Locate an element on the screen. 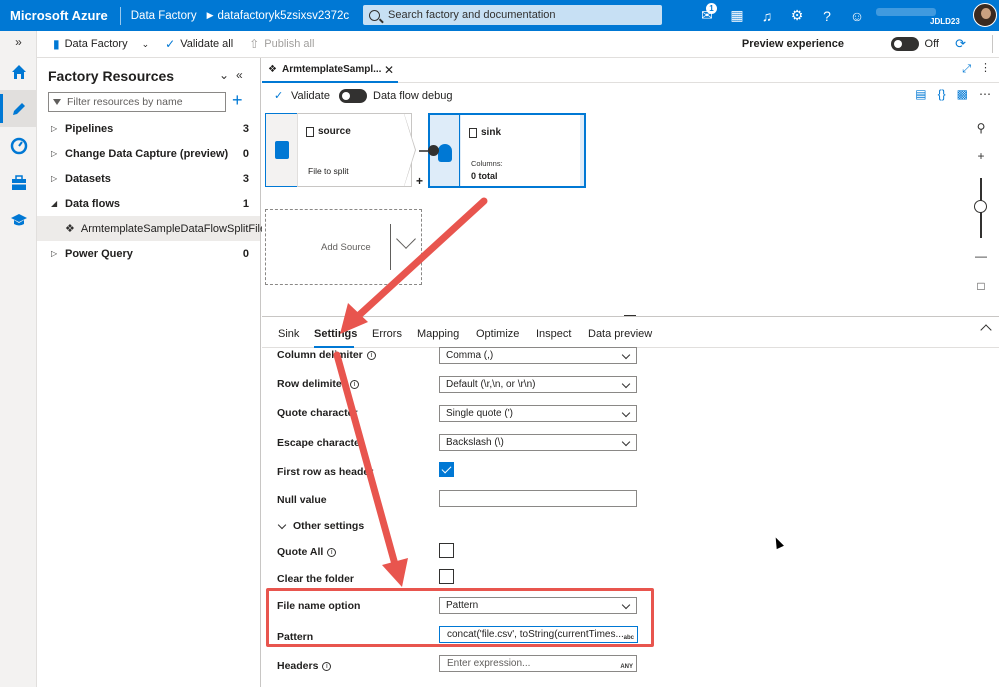 This screenshot has height=687, width=999. more-options-icon: ⋯ is located at coordinates (985, 94).